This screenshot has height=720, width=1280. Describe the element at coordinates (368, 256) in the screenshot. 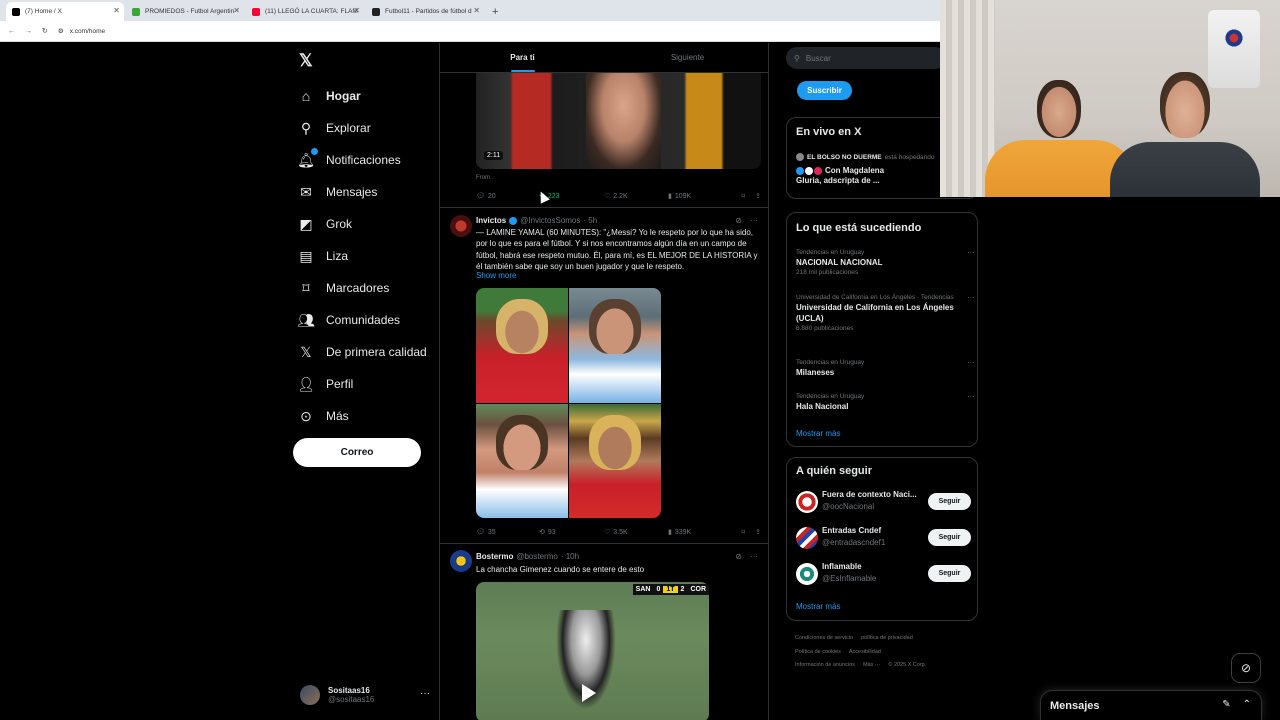

I see `nav-item-lists: ▤ Liza` at that location.